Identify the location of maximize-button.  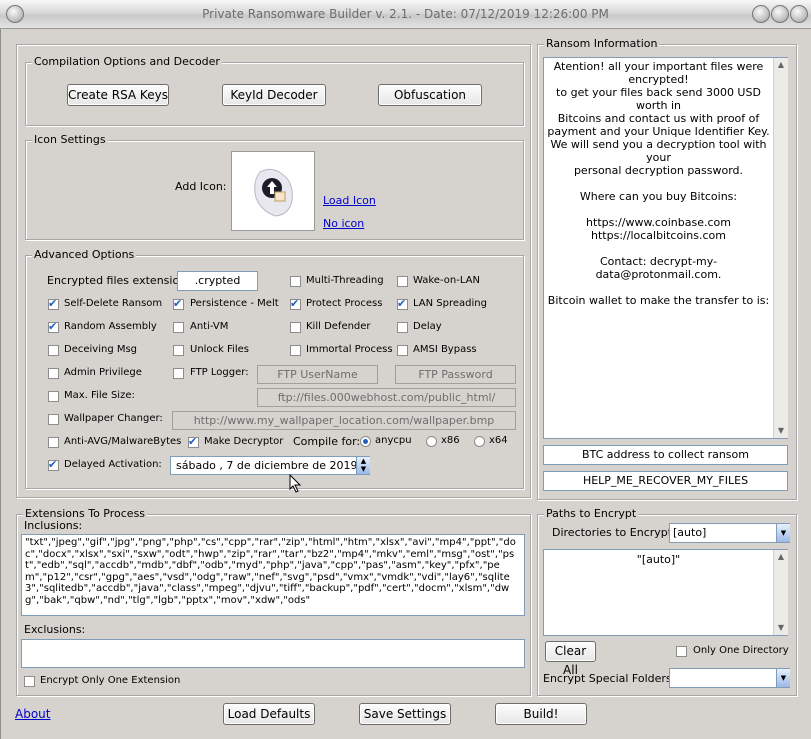
(780, 14).